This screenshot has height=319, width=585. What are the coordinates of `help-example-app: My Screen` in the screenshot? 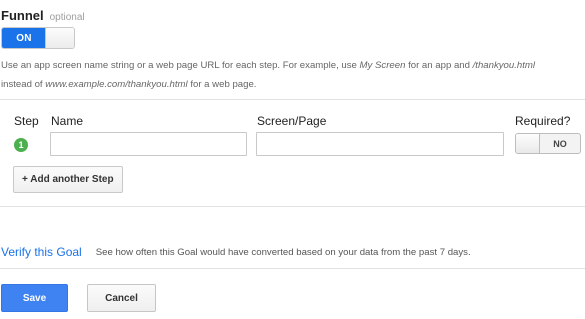 It's located at (382, 65).